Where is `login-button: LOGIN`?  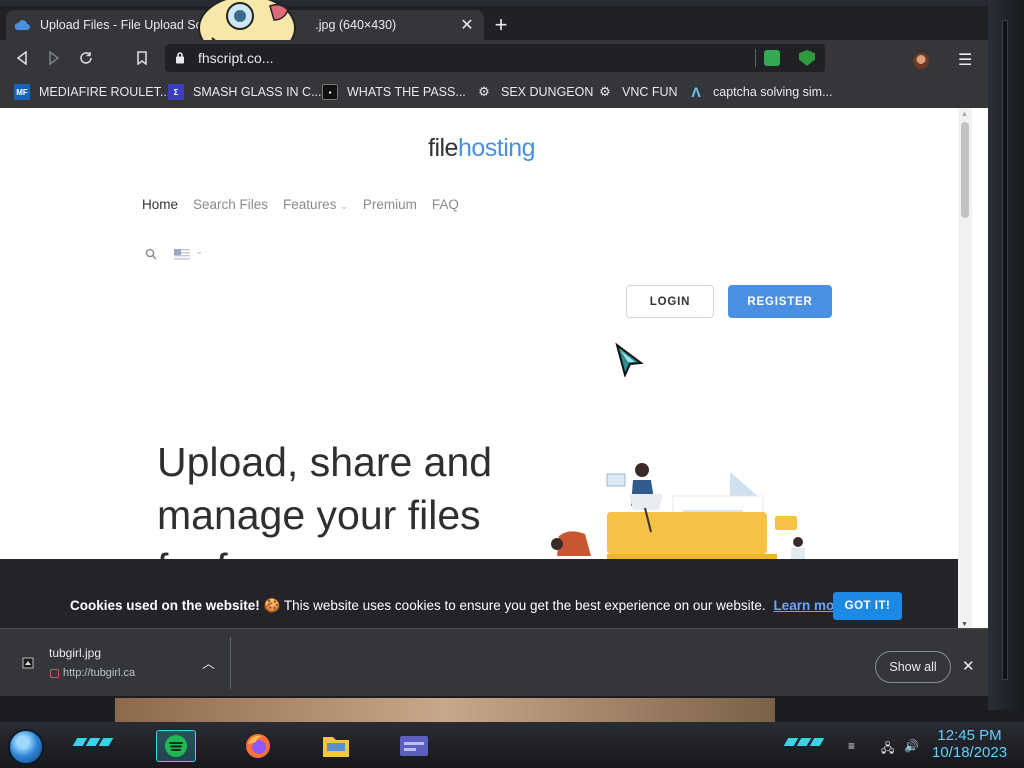
login-button: LOGIN is located at coordinates (670, 301).